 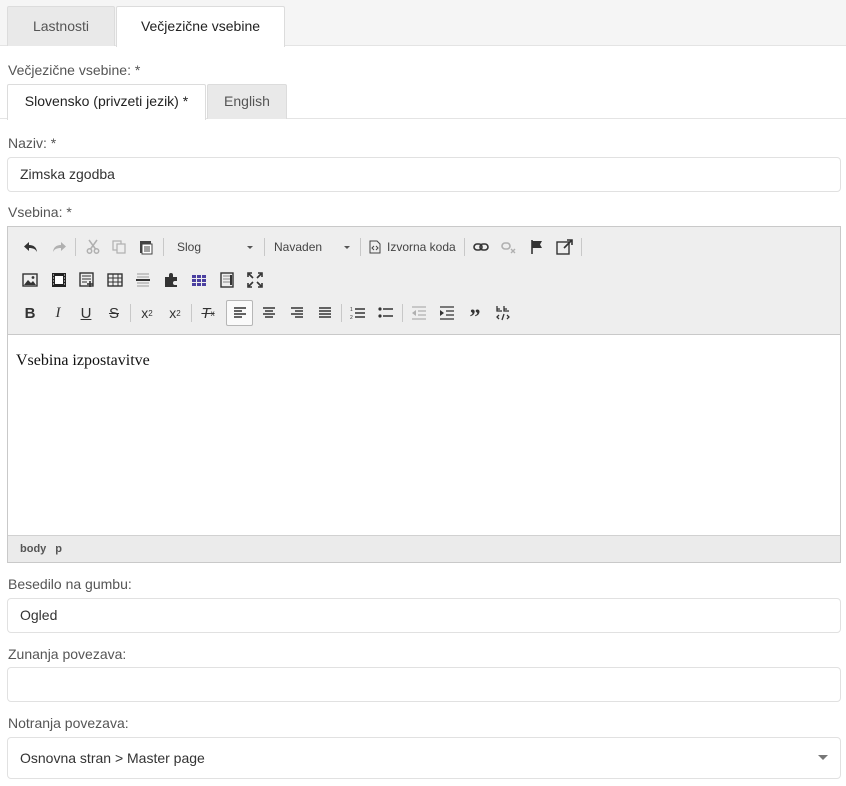 What do you see at coordinates (40, 212) in the screenshot?
I see `content-label: Vsebina: *` at bounding box center [40, 212].